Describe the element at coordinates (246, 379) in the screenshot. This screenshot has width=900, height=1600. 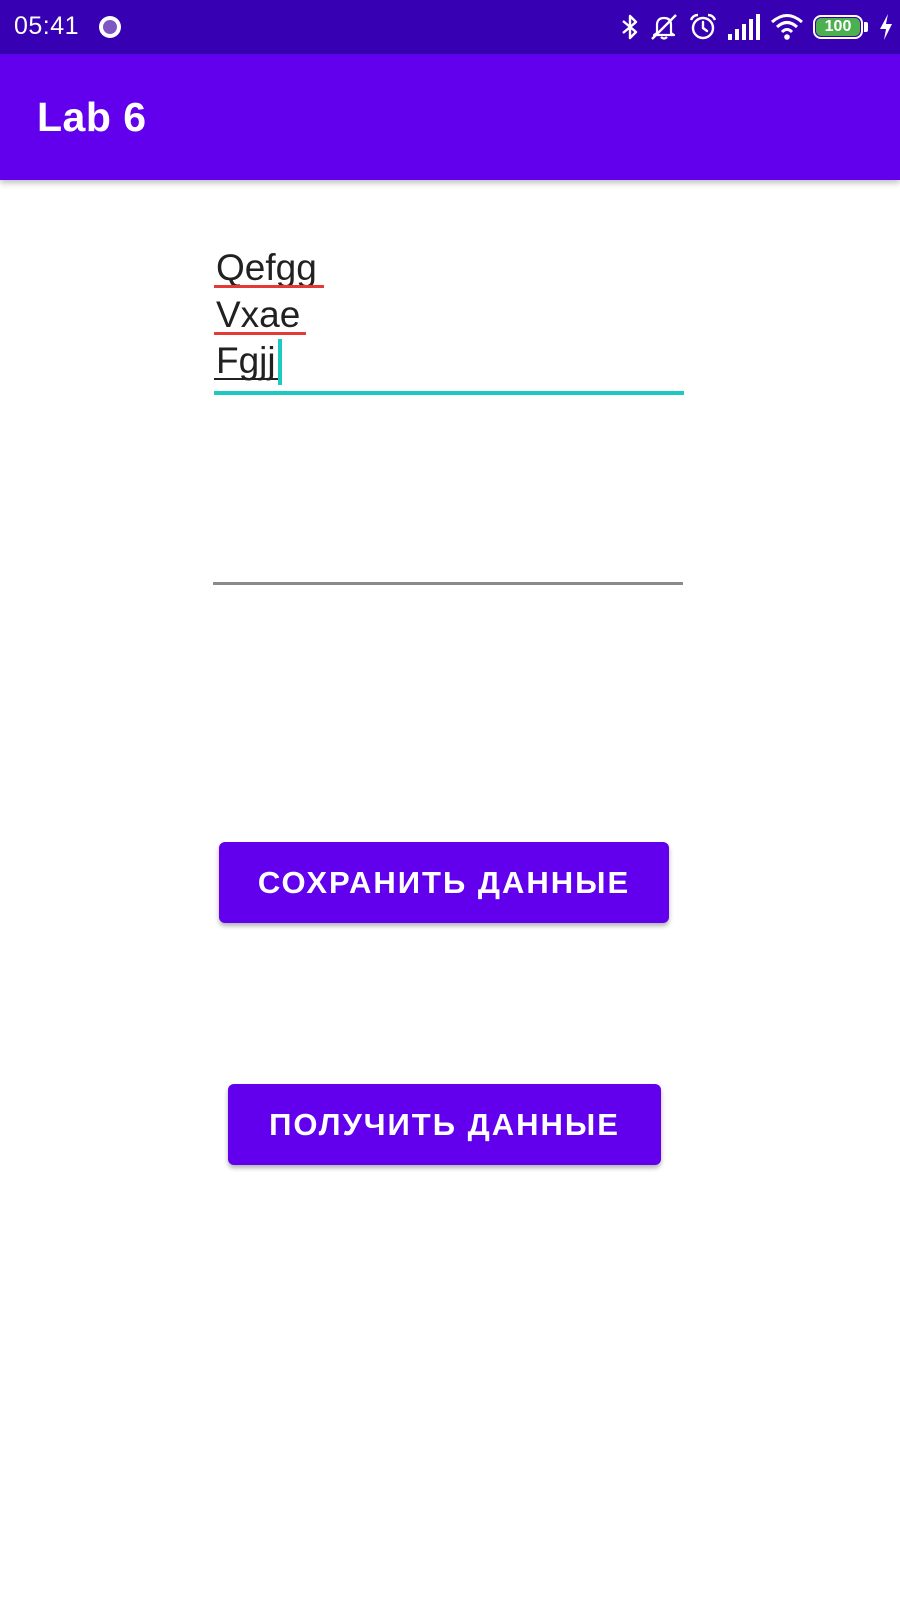
I see `compose-underline` at that location.